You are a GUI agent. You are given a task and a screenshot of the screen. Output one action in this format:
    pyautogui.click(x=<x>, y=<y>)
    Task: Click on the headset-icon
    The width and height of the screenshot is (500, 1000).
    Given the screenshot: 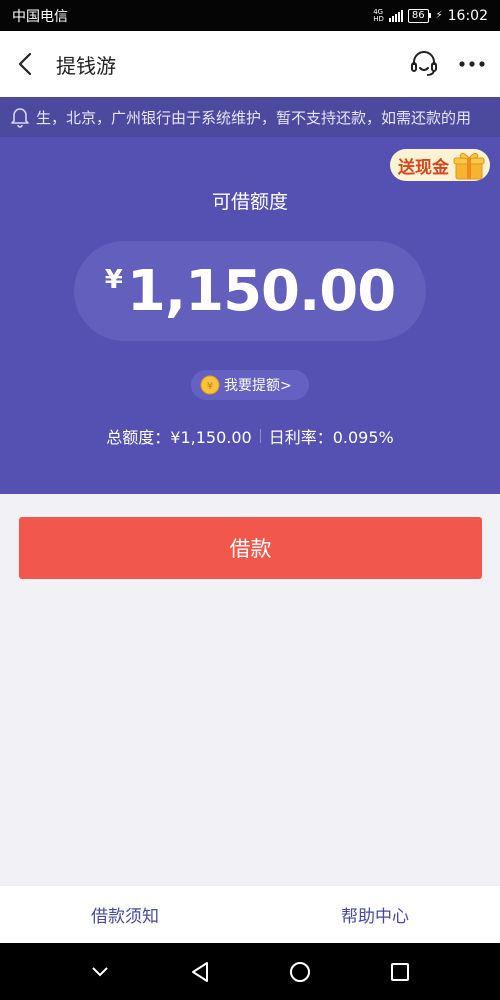 What is the action you would take?
    pyautogui.click(x=424, y=63)
    